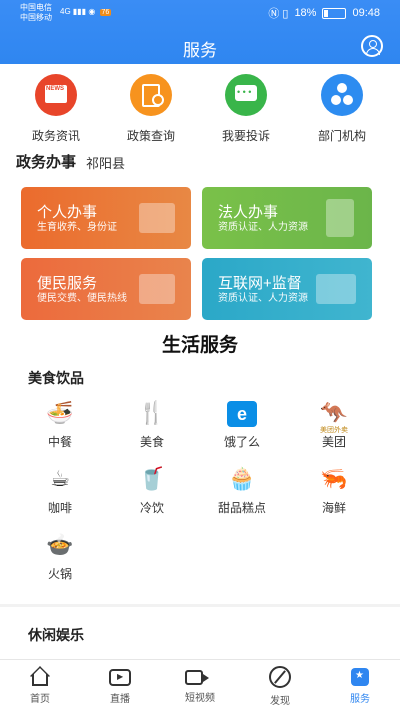  Describe the element at coordinates (36, 17) in the screenshot. I see `carrier-2: 中国移动` at that location.